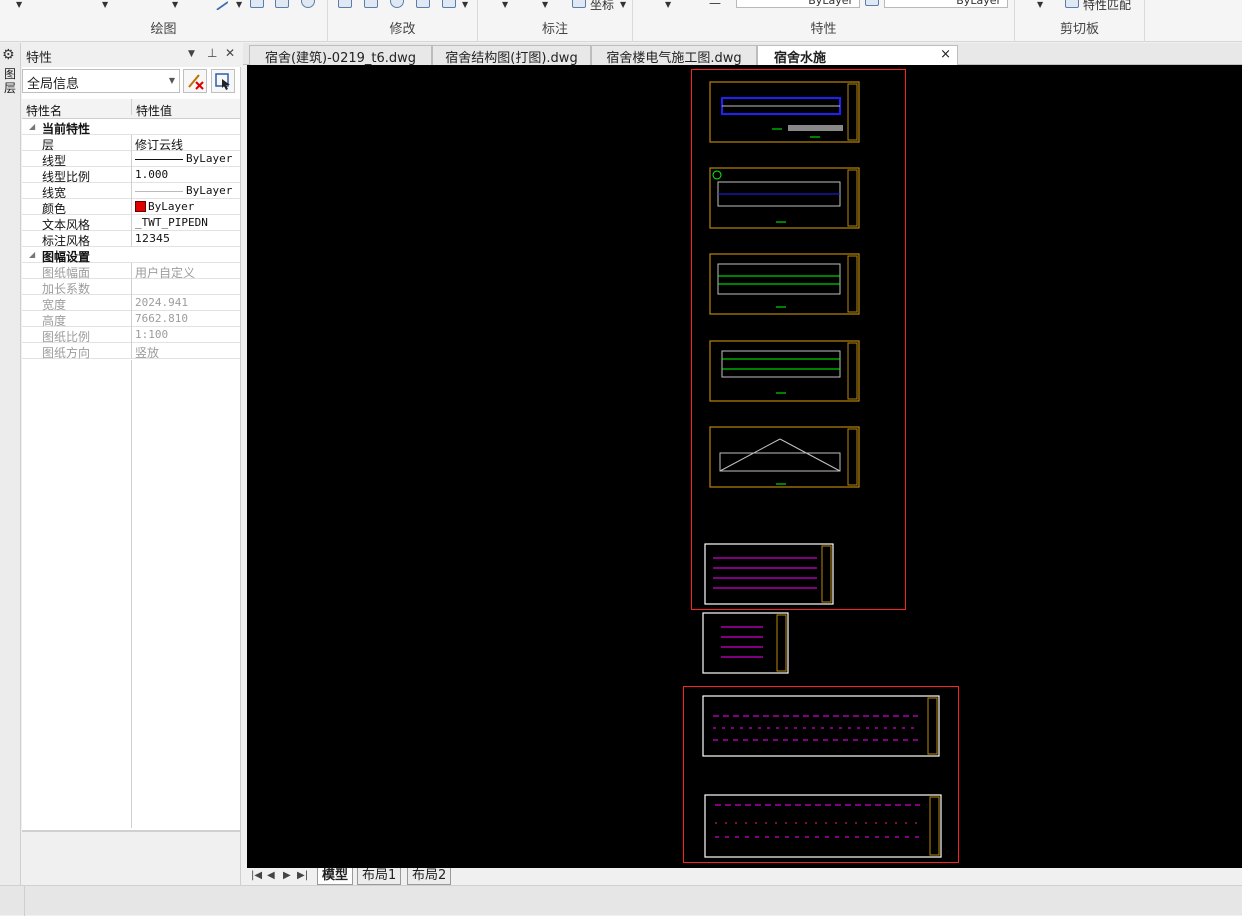 This screenshot has height=916, width=1242. What do you see at coordinates (429, 876) in the screenshot?
I see `tab-layout2: 布局2` at bounding box center [429, 876].